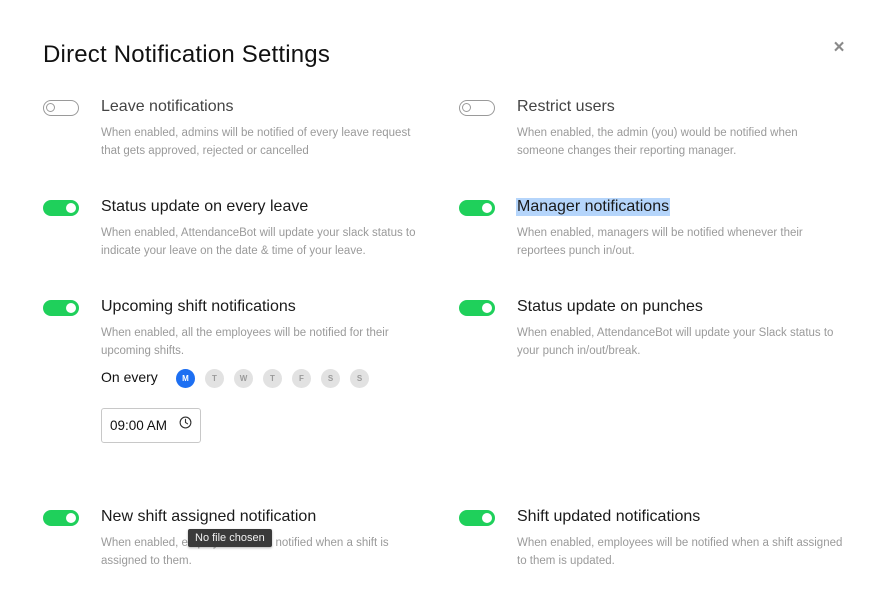 This screenshot has width=886, height=603. I want to click on leave-notifications-toggle, so click(61, 108).